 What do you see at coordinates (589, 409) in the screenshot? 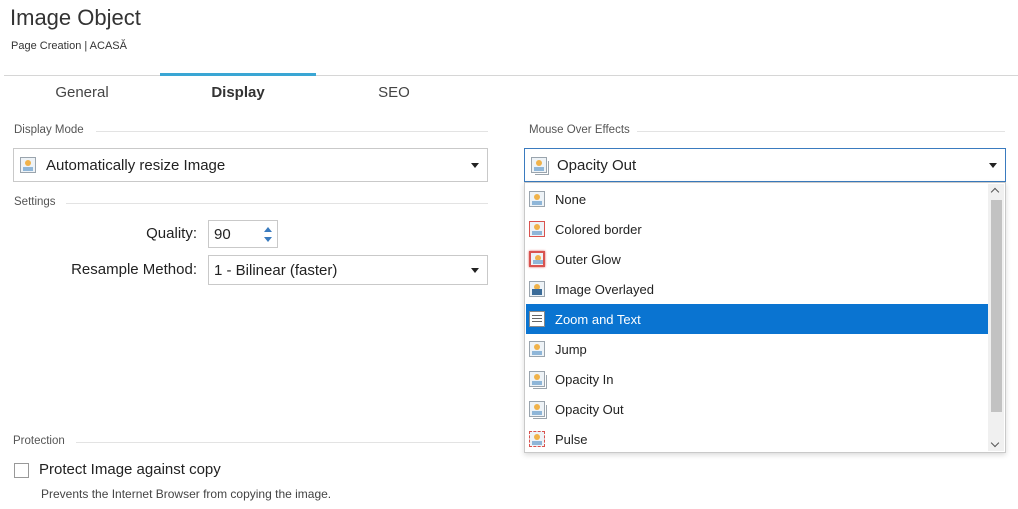
I see `option-label: Opacity Out` at bounding box center [589, 409].